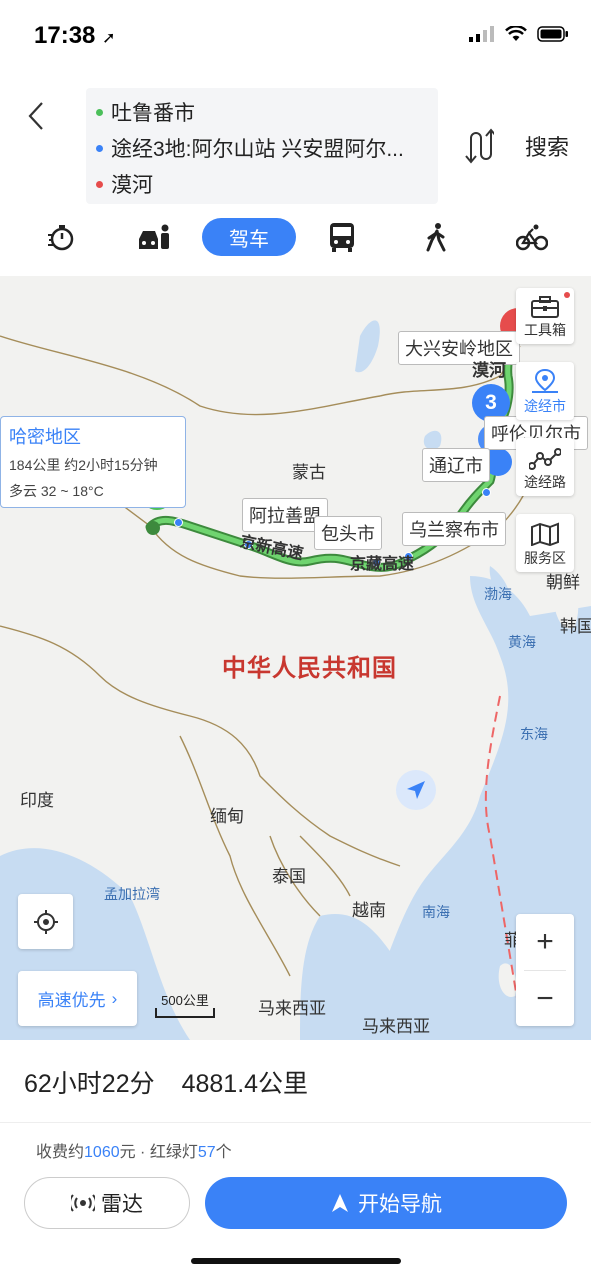 The height and width of the screenshot is (1280, 591). I want to click on car-person-icon, so click(154, 236).